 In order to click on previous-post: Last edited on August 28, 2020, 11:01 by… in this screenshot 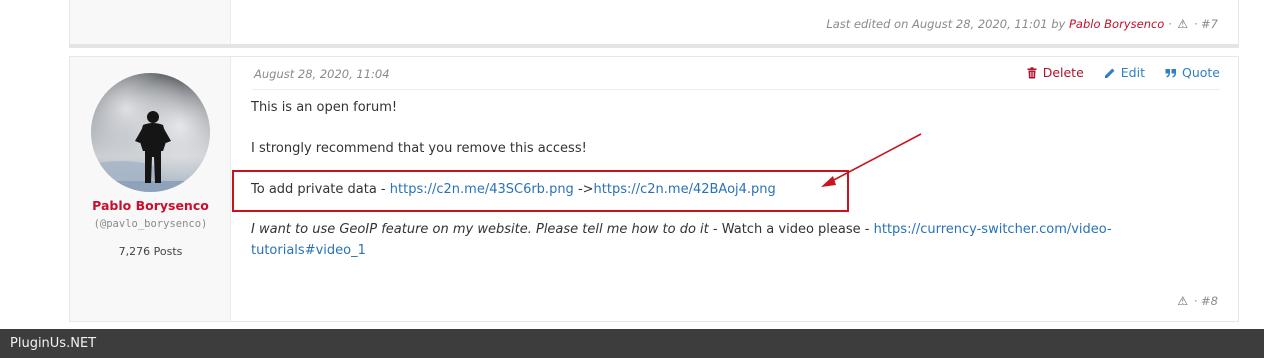, I will do `click(654, 22)`.